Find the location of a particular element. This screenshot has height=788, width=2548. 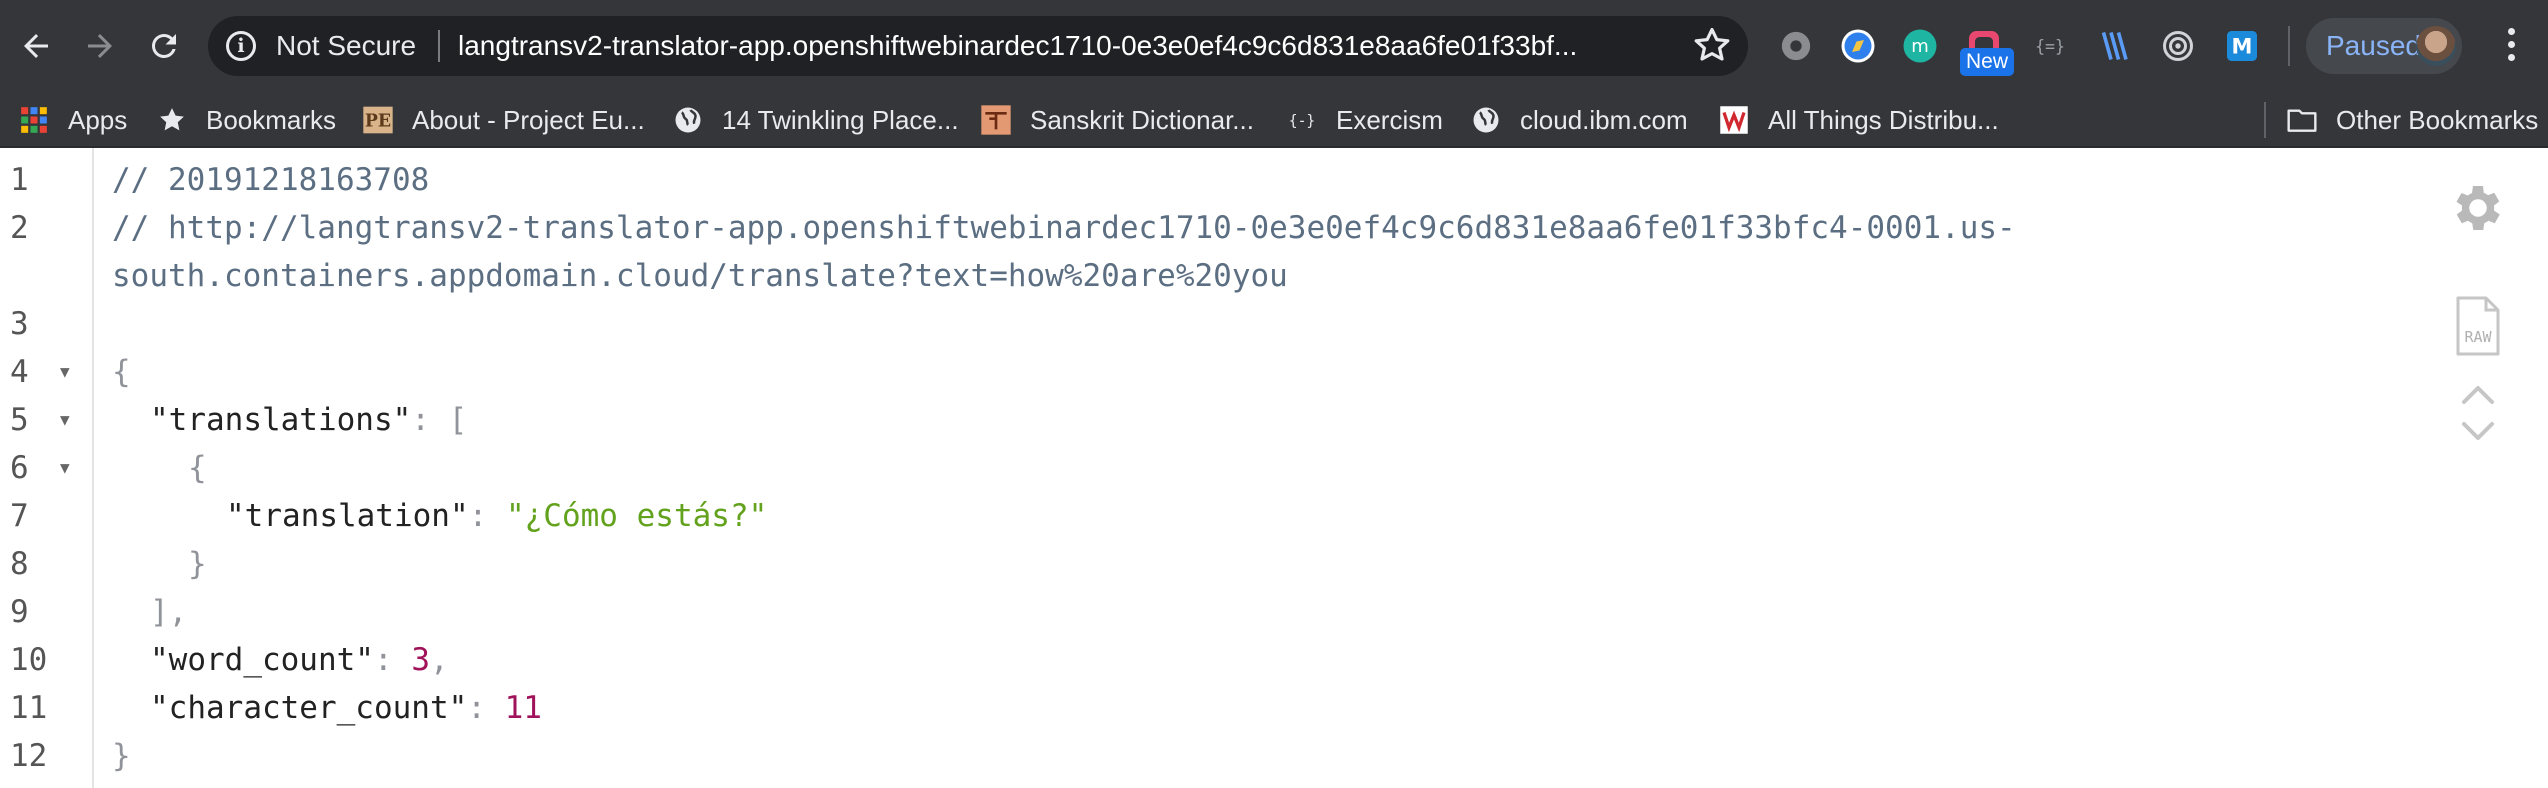

line-number: 5 is located at coordinates (19, 420).